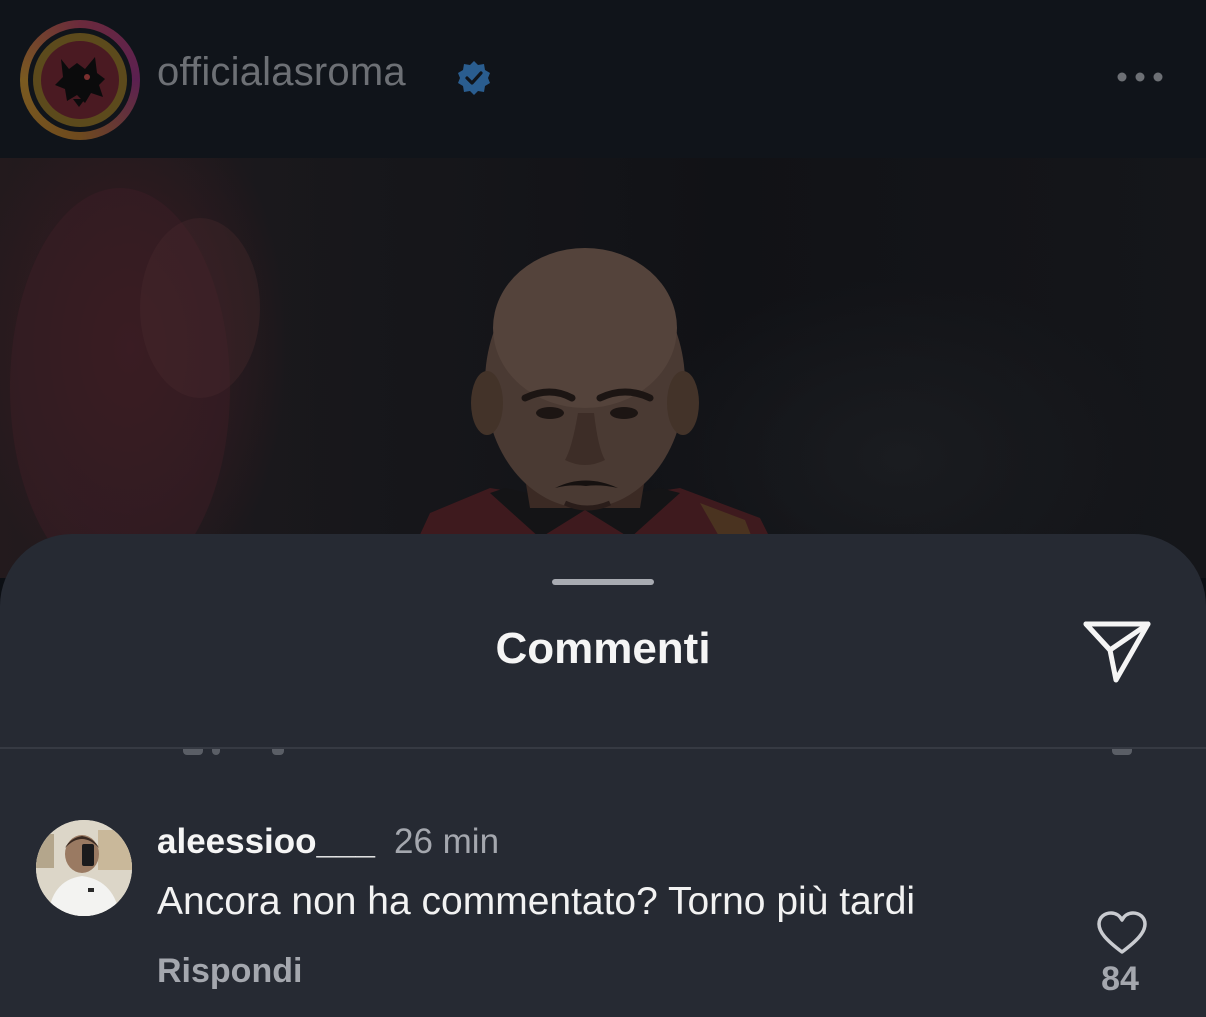  I want to click on cutoff-count-fragment, so click(1122, 752).